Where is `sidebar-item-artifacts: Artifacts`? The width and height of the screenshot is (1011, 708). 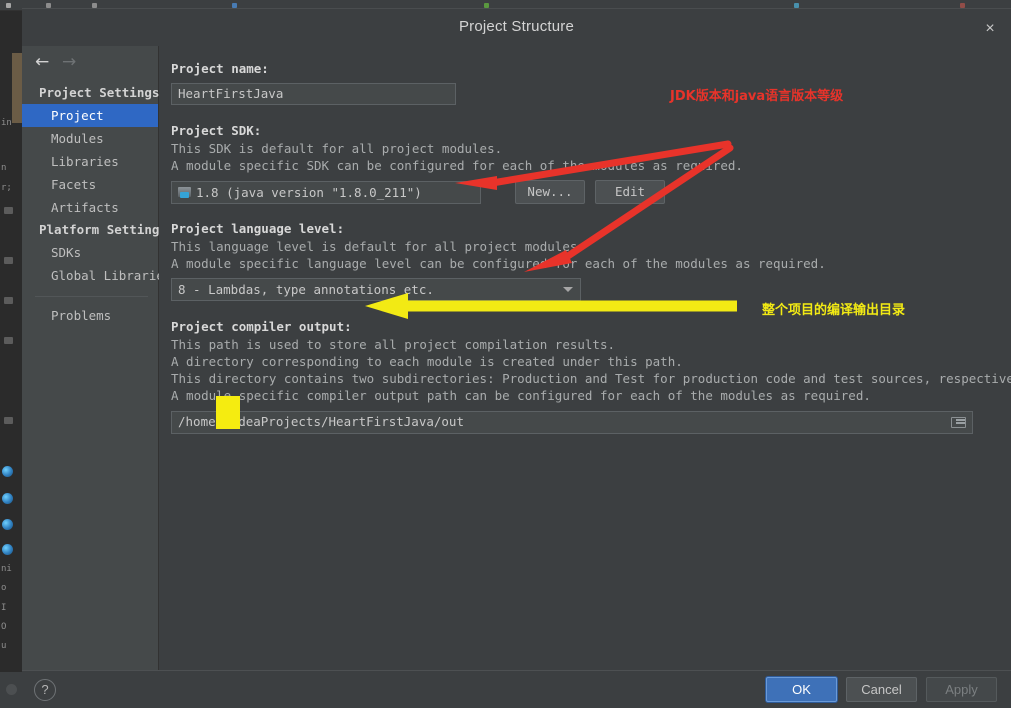 sidebar-item-artifacts: Artifacts is located at coordinates (90, 207).